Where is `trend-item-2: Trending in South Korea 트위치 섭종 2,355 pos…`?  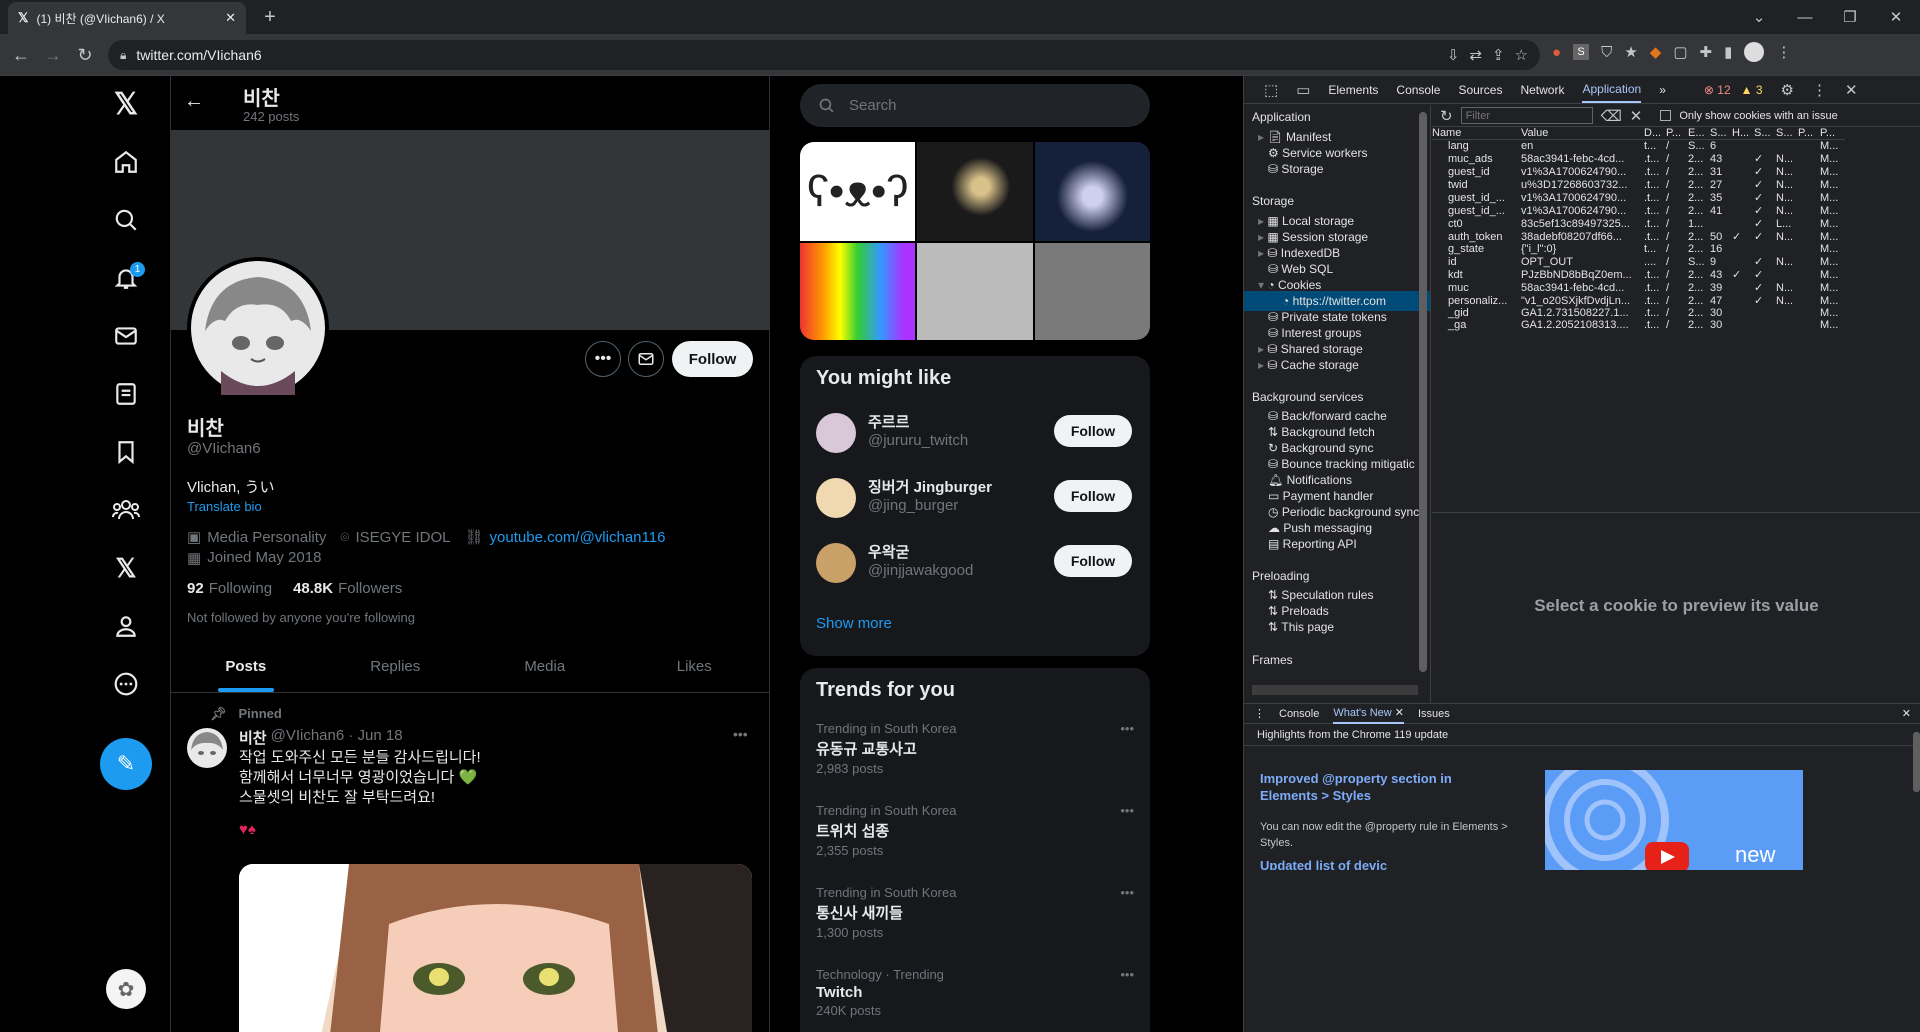 trend-item-2: Trending in South Korea 트위치 섭종 2,355 pos… is located at coordinates (975, 830).